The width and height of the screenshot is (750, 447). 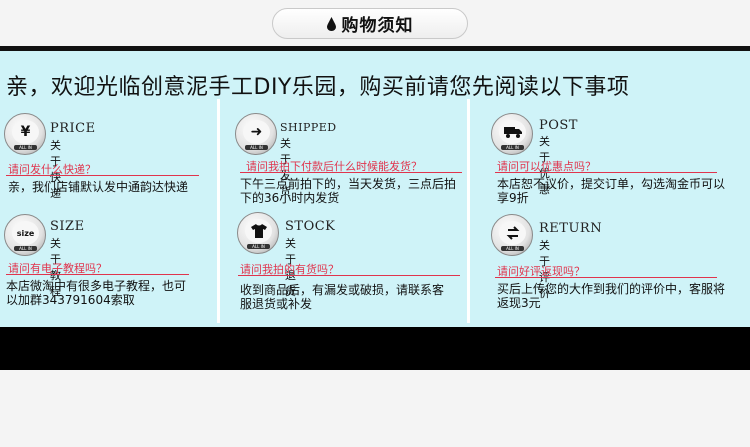 What do you see at coordinates (310, 226) in the screenshot?
I see `section-en-title: STOCK` at bounding box center [310, 226].